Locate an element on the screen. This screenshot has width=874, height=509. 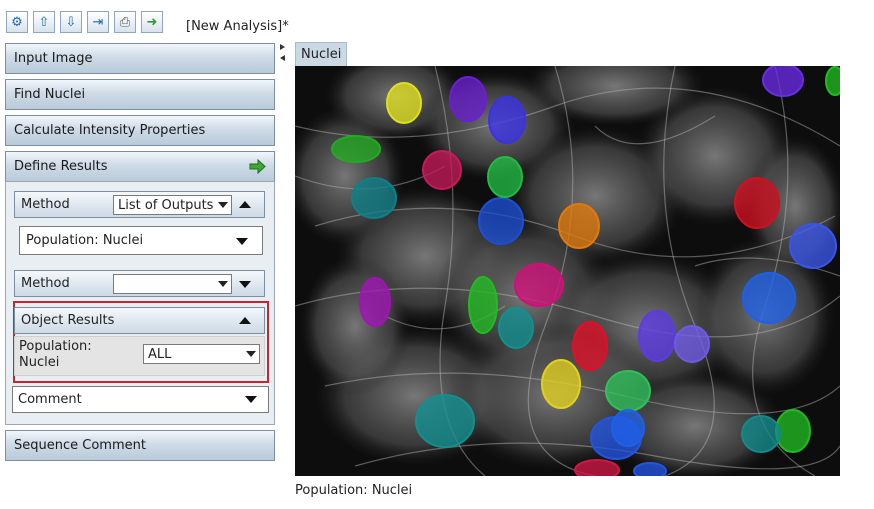
viewer-tab-nuclei: Nuclei is located at coordinates (321, 54).